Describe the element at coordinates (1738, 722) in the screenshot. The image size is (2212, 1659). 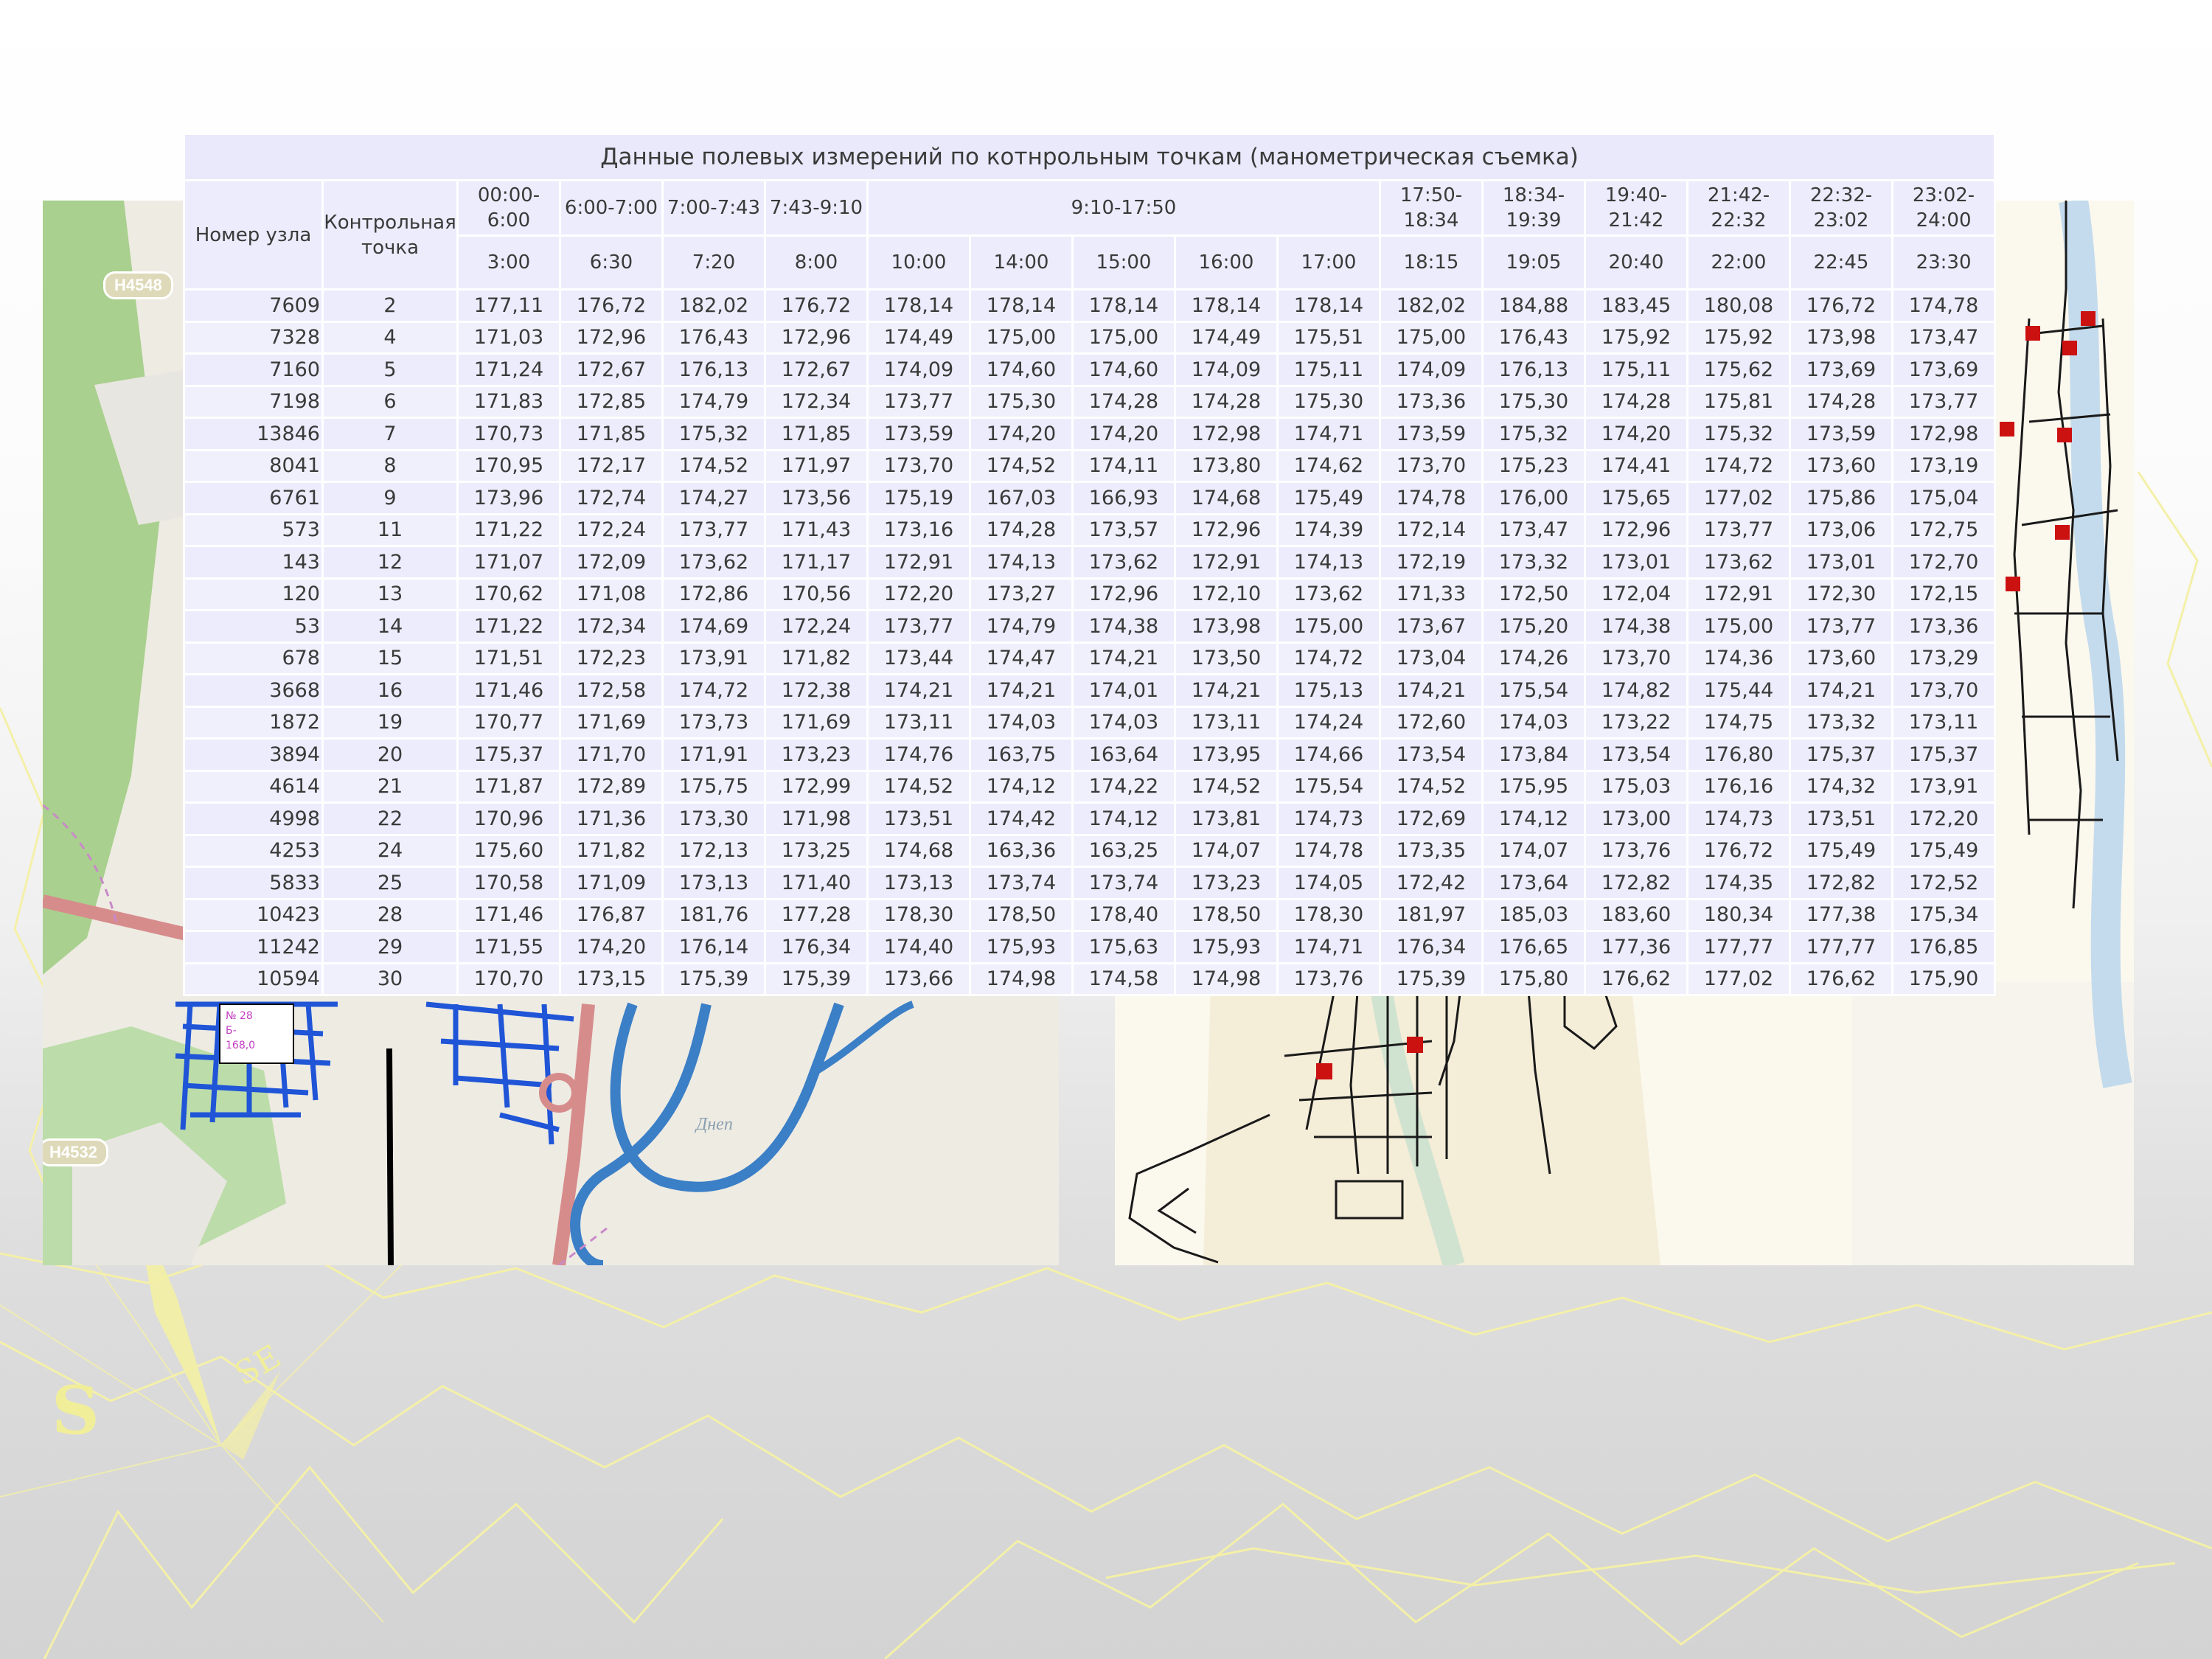
I see `cell-pressure-value: 174,75` at that location.